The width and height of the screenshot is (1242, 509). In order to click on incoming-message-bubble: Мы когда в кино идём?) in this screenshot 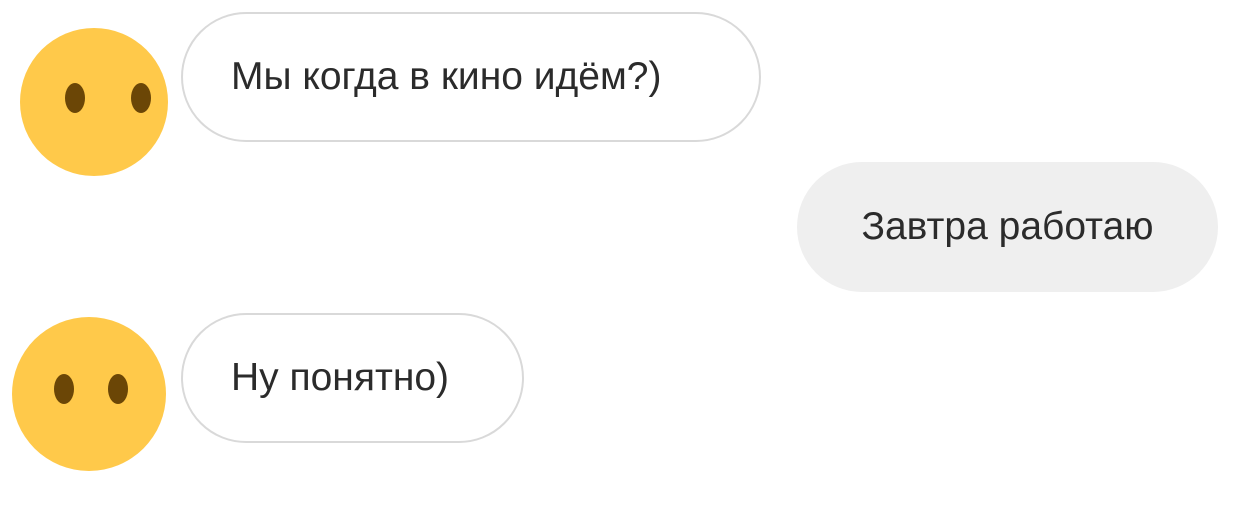, I will do `click(471, 77)`.